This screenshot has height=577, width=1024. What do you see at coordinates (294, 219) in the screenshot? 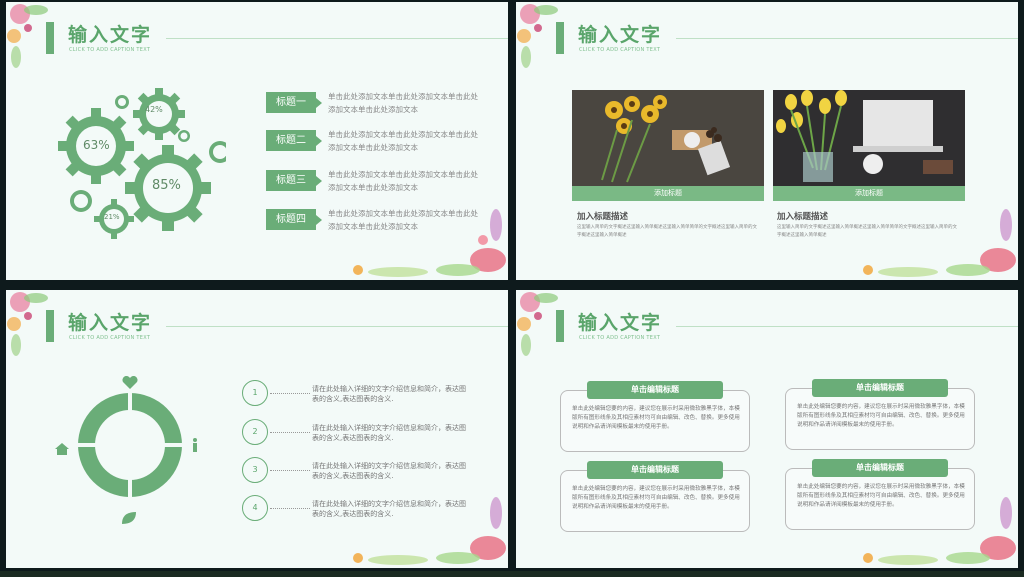
I see `item-tag: 标题四` at bounding box center [294, 219].